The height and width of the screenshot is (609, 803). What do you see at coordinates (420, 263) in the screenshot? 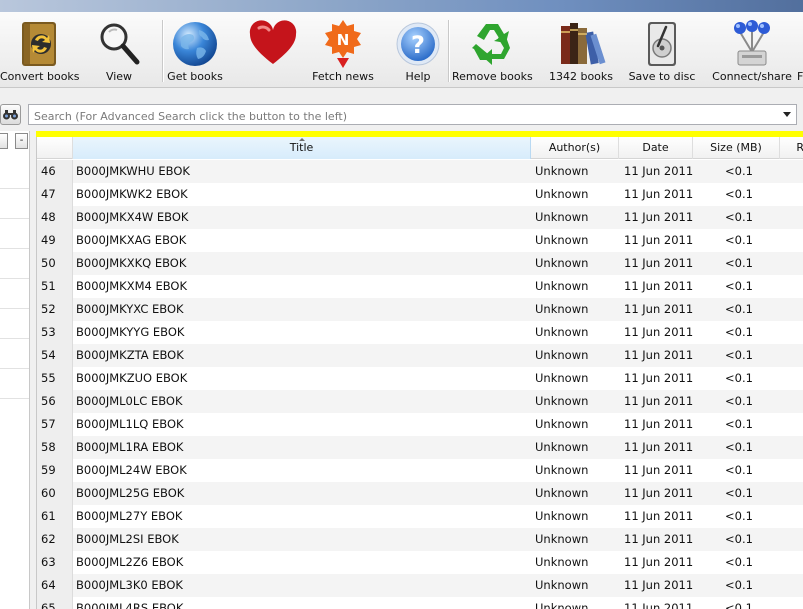
I see `table-row: 50 B000JMKXKQ EBOK Unknown 11 Jun 2011 <0.1` at bounding box center [420, 263].